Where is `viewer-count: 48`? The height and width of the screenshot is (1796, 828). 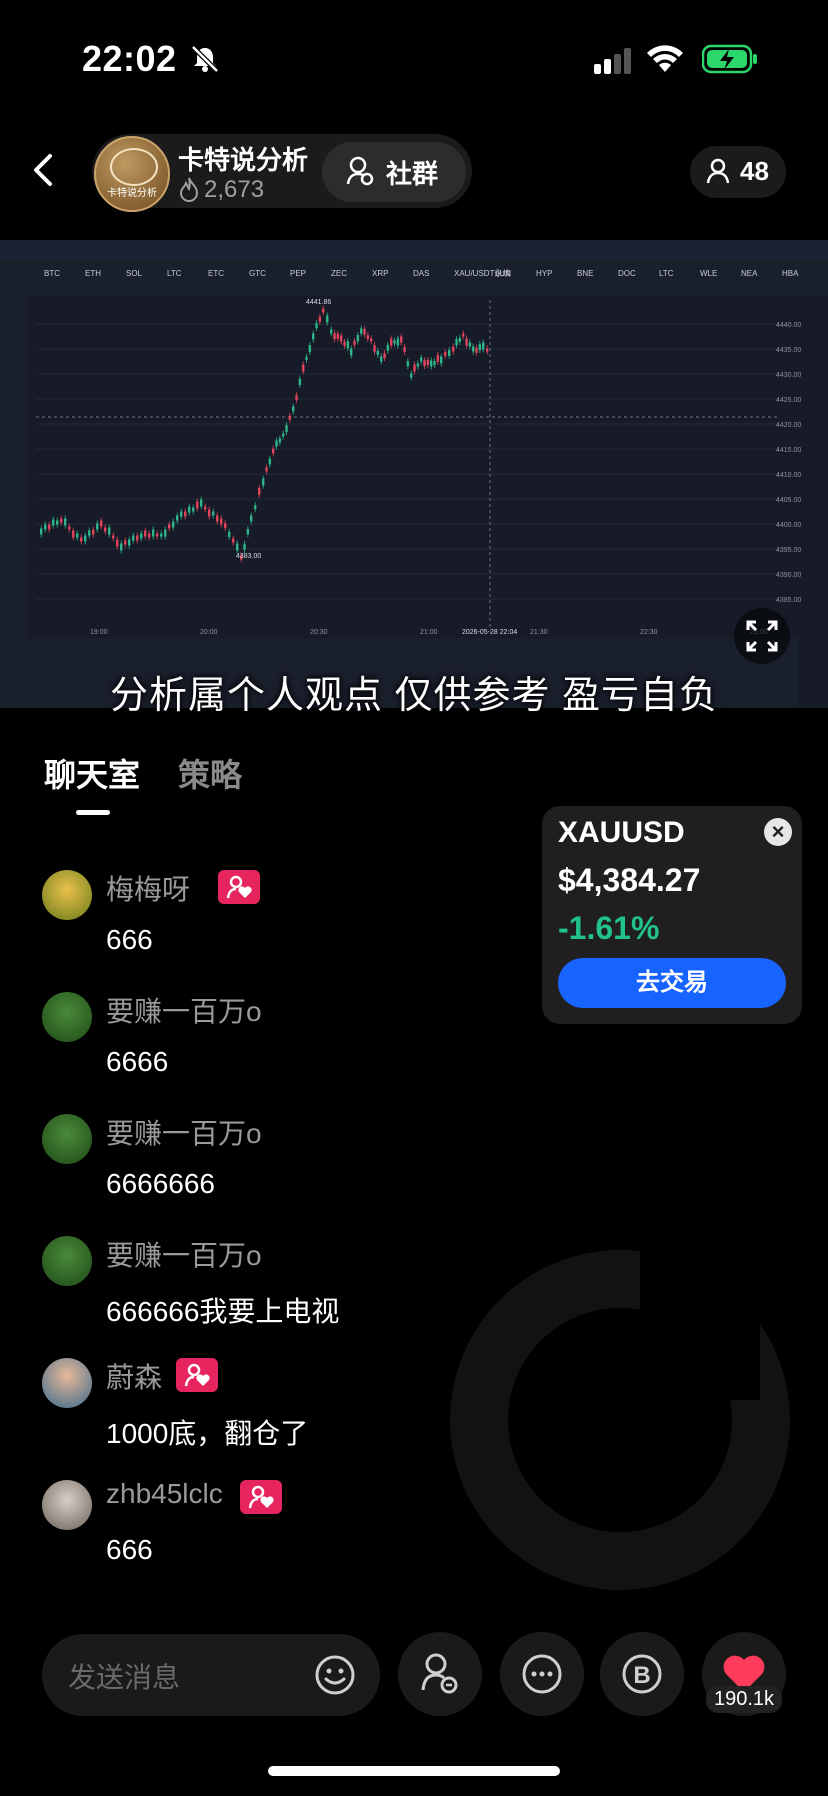
viewer-count: 48 is located at coordinates (754, 171).